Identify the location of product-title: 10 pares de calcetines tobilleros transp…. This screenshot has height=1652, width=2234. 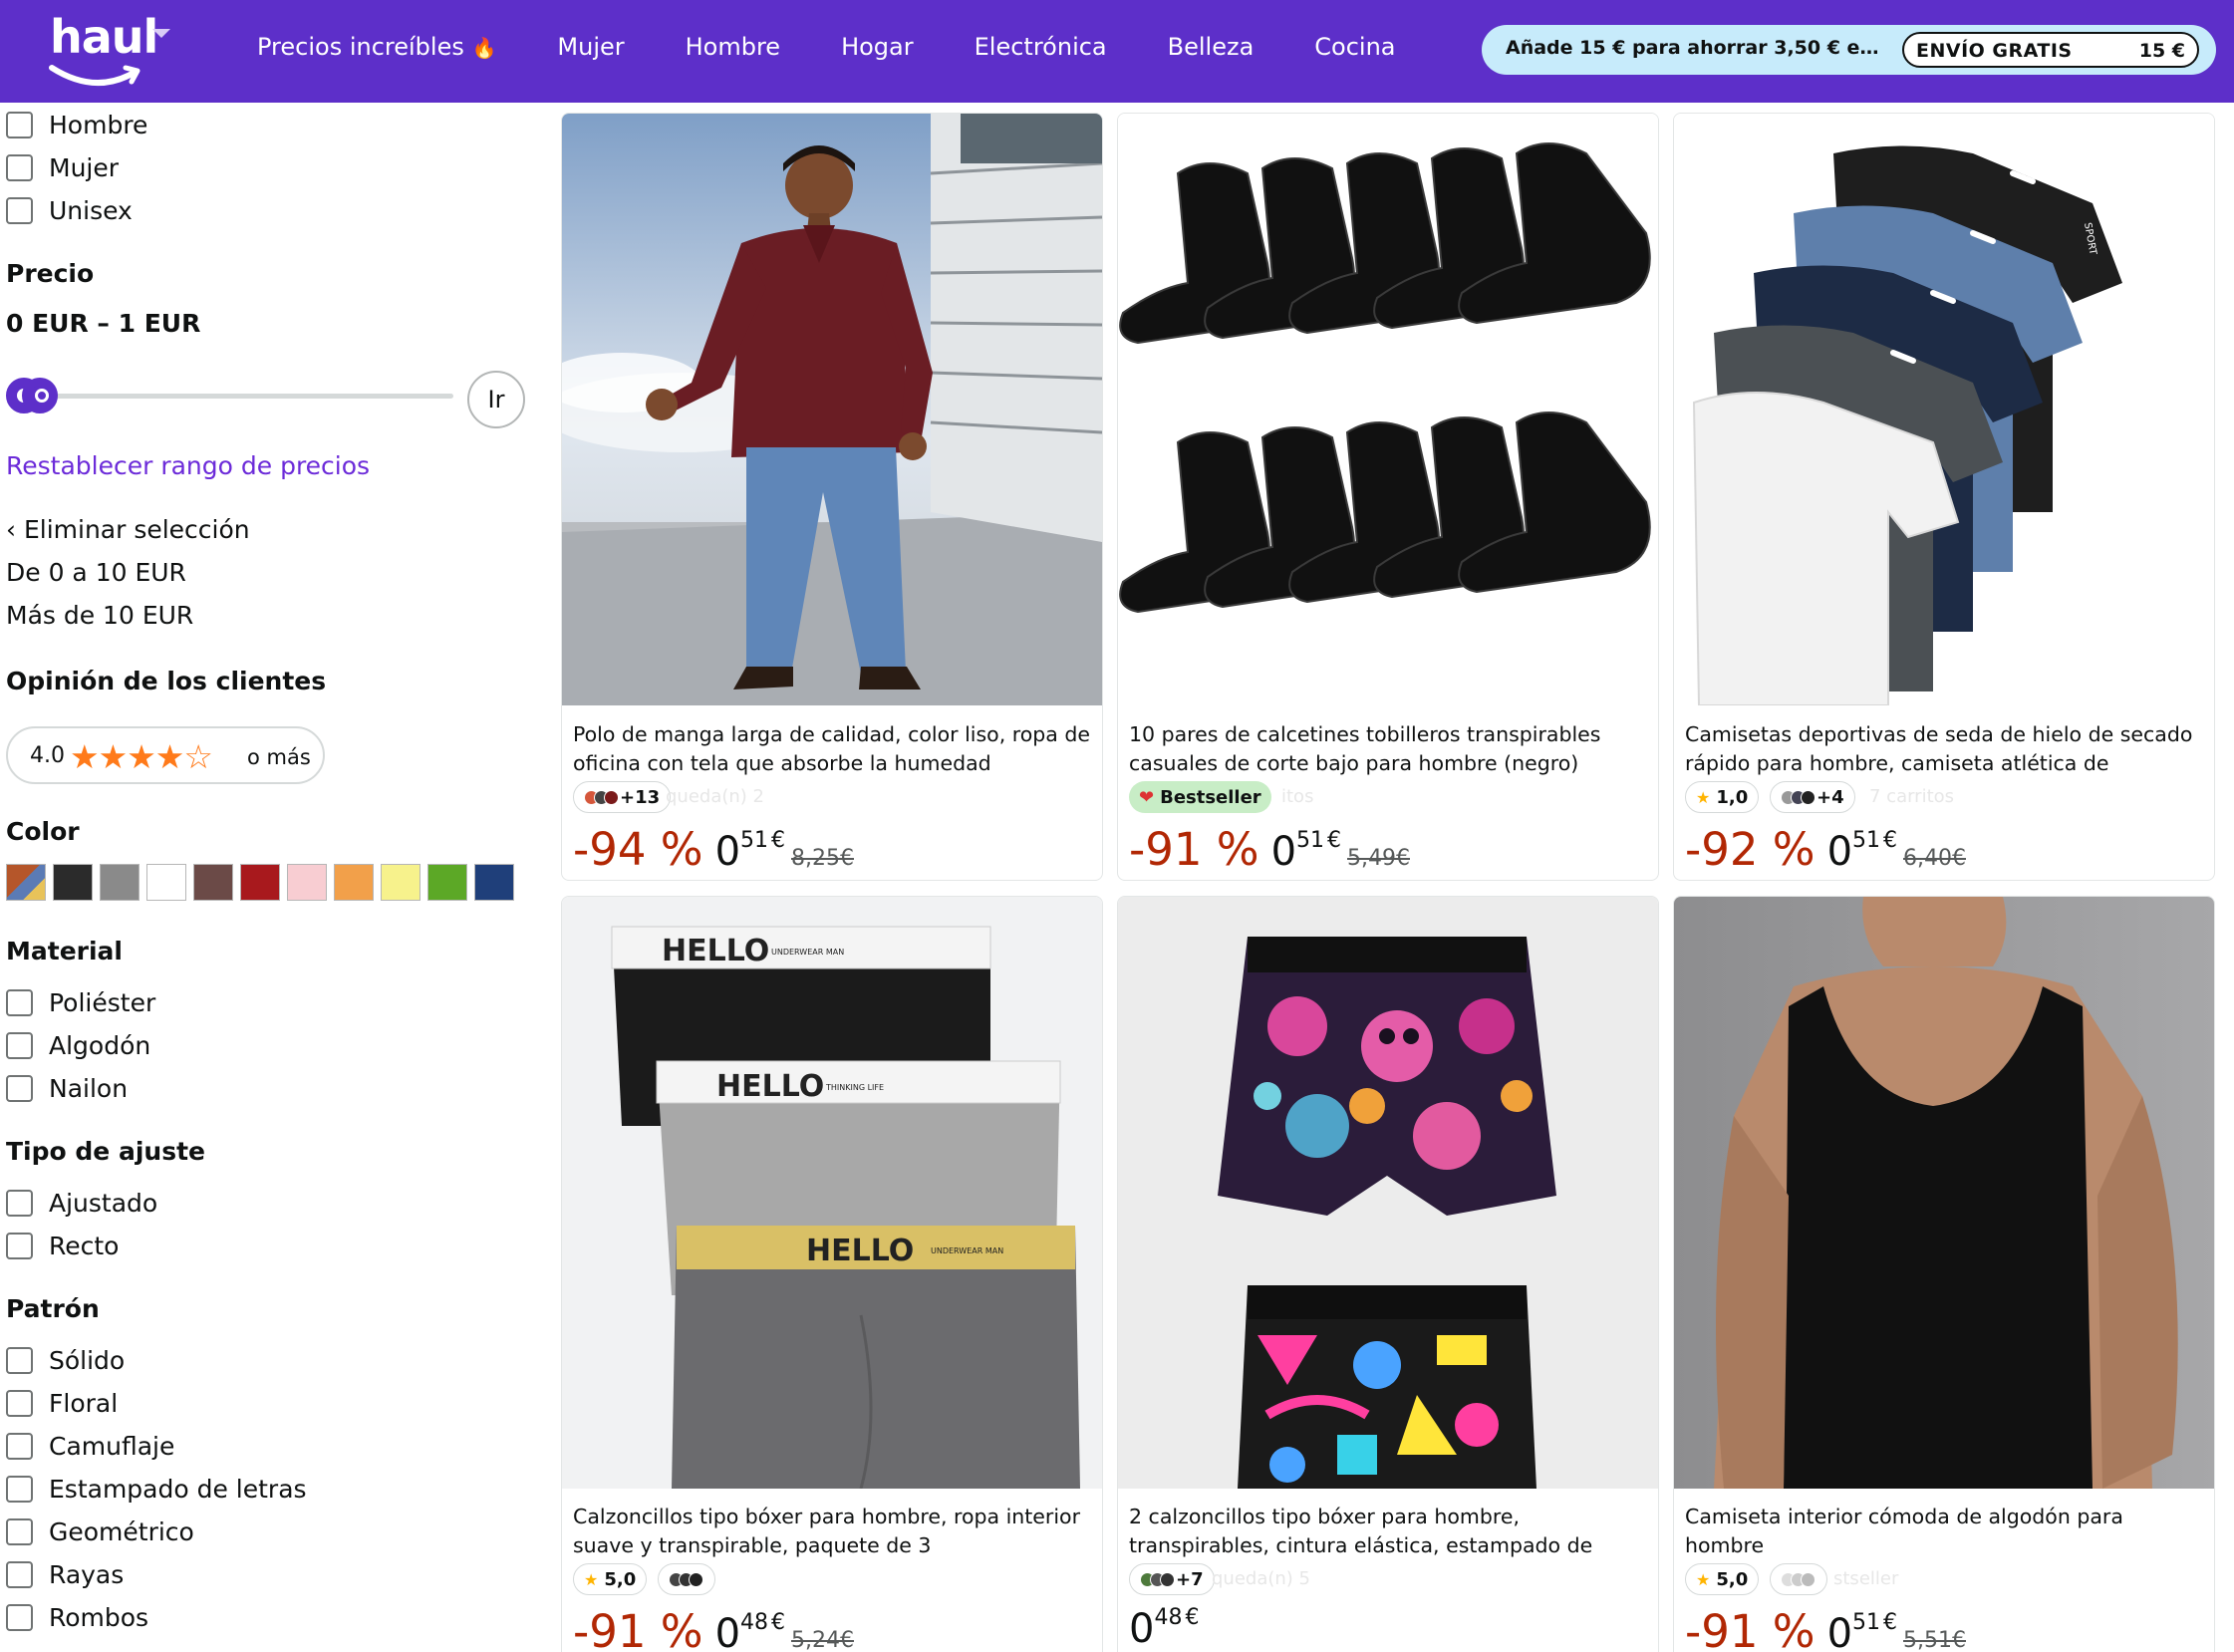
(1388, 749).